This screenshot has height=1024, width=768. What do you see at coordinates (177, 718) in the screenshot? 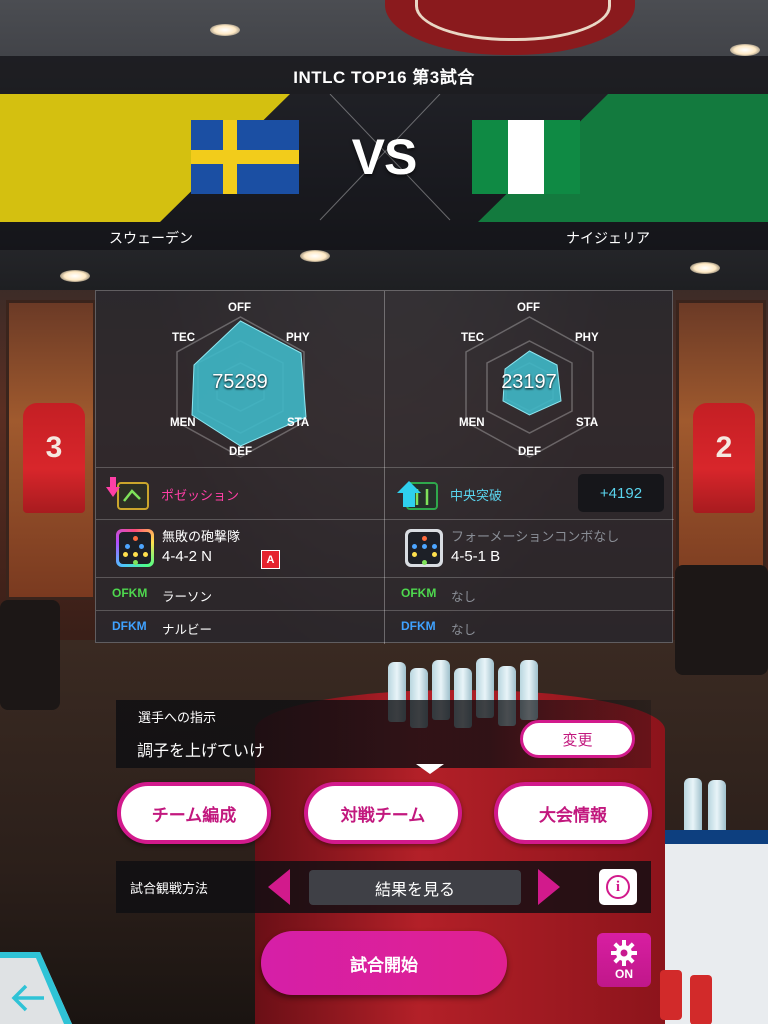
I see `instruction-label: 選手への指示` at bounding box center [177, 718].